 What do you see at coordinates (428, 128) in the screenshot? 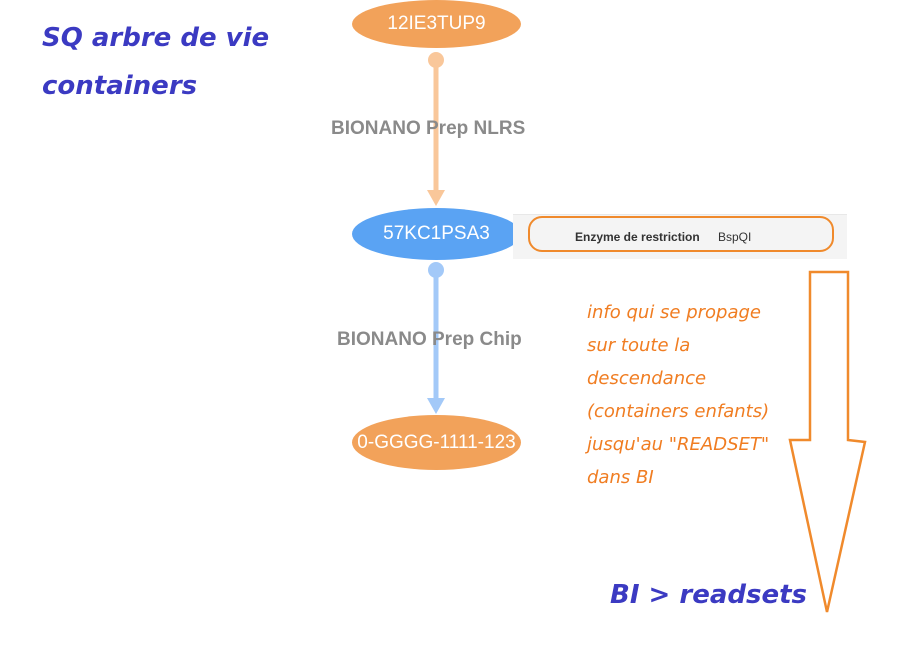
I see `edge-label-prep-nlrs: BIONANO Prep NLRS` at bounding box center [428, 128].